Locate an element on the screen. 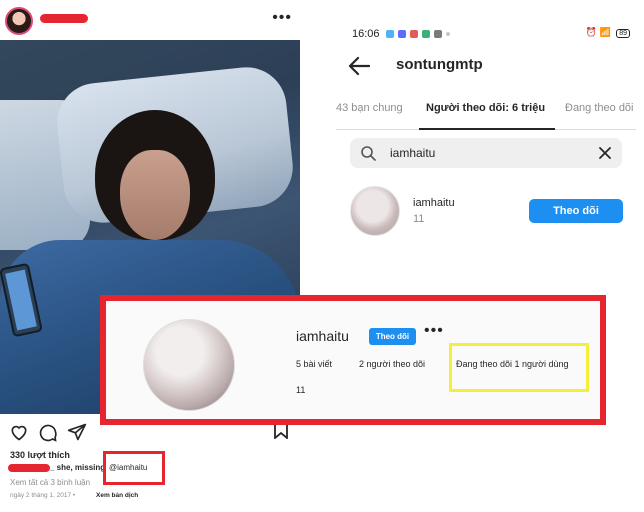  followers-count: 2 người theo dõi is located at coordinates (392, 364).